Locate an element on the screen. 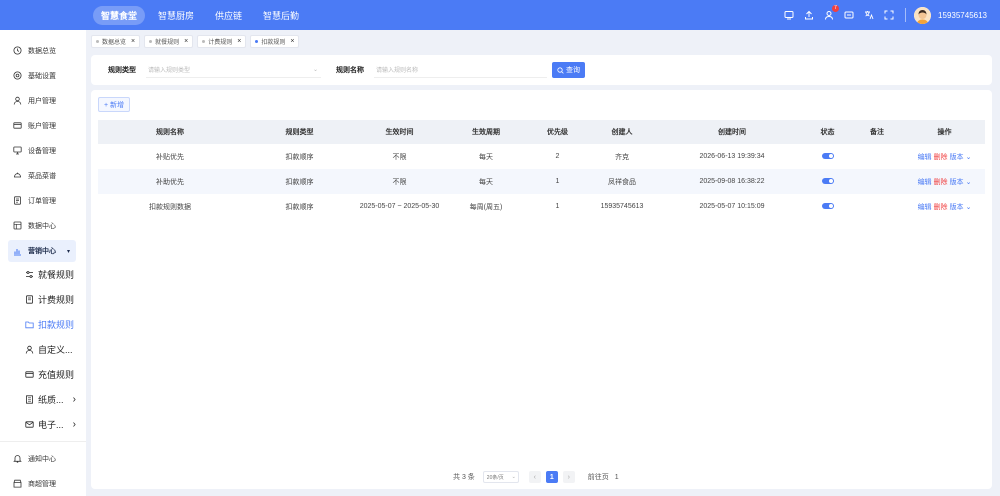 Image resolution: width=1000 pixels, height=496 pixels. rule-type-placeholder: 请输入规则类型 is located at coordinates (169, 71).